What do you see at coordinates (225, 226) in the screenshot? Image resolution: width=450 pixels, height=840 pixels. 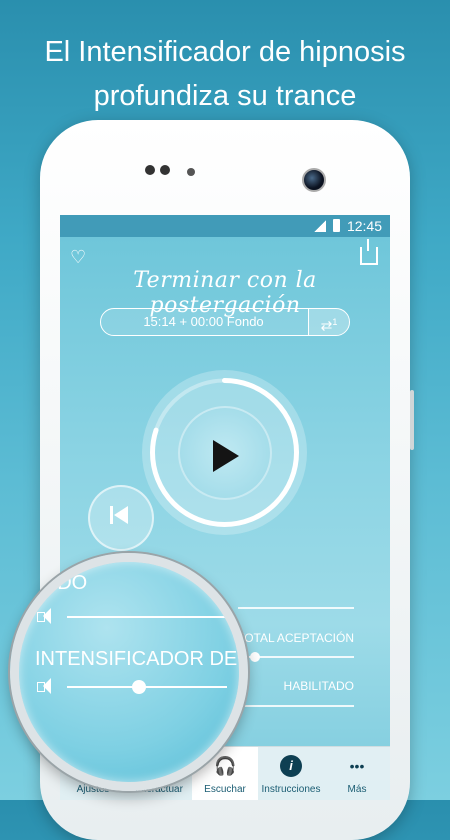 I see `status-bar: 12:45` at bounding box center [225, 226].